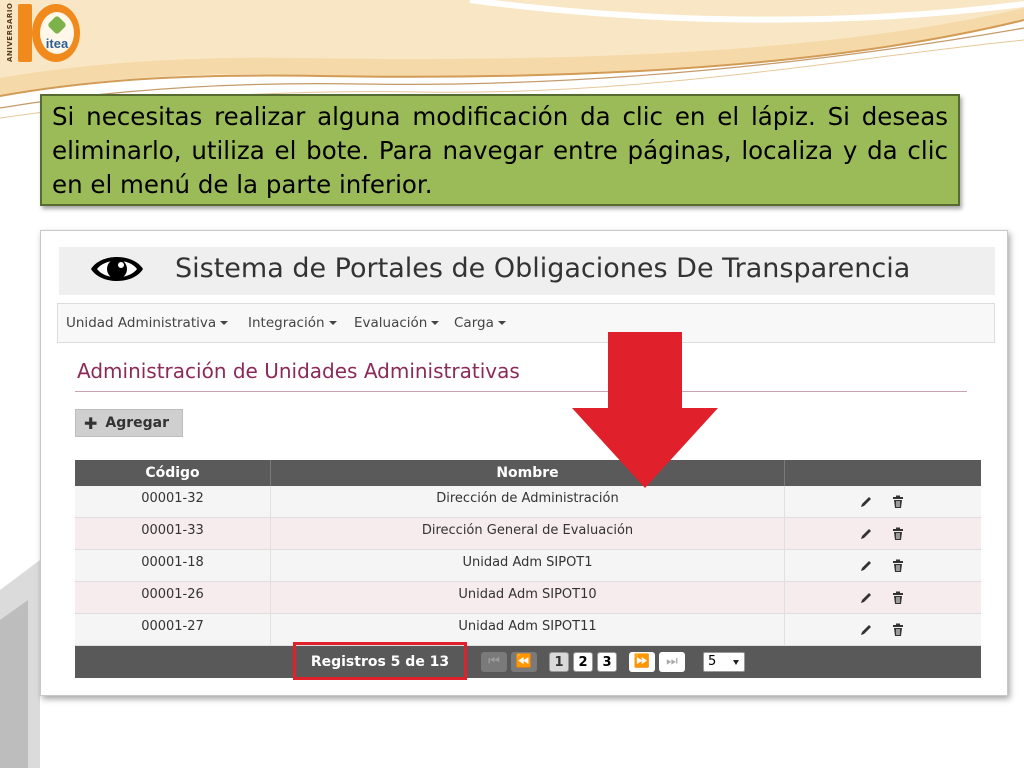  What do you see at coordinates (380, 661) in the screenshot?
I see `records-highlight-box` at bounding box center [380, 661].